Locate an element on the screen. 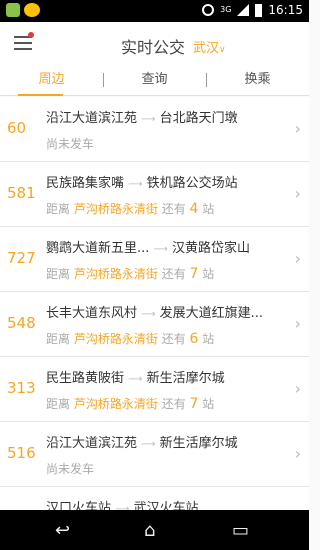 The image size is (320, 550). network-type: 3G is located at coordinates (226, 9).